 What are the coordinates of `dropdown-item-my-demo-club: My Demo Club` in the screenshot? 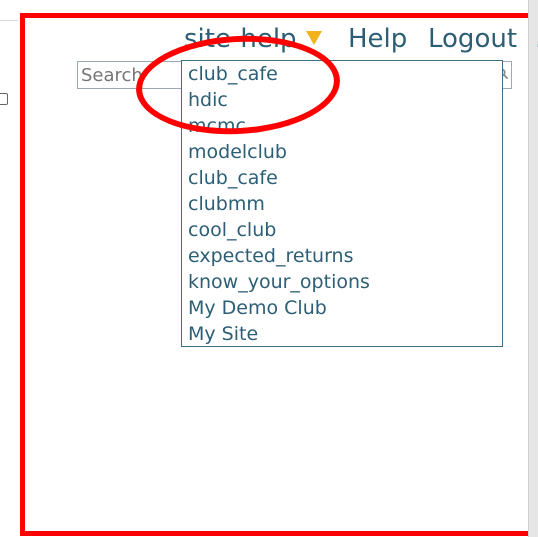 It's located at (257, 308).